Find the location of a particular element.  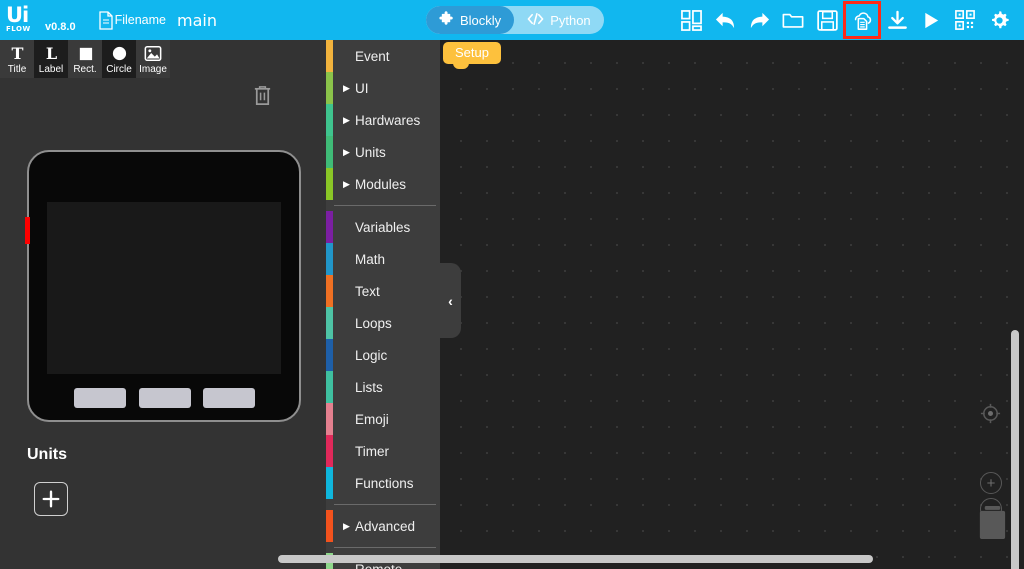

device-button-a is located at coordinates (100, 398).